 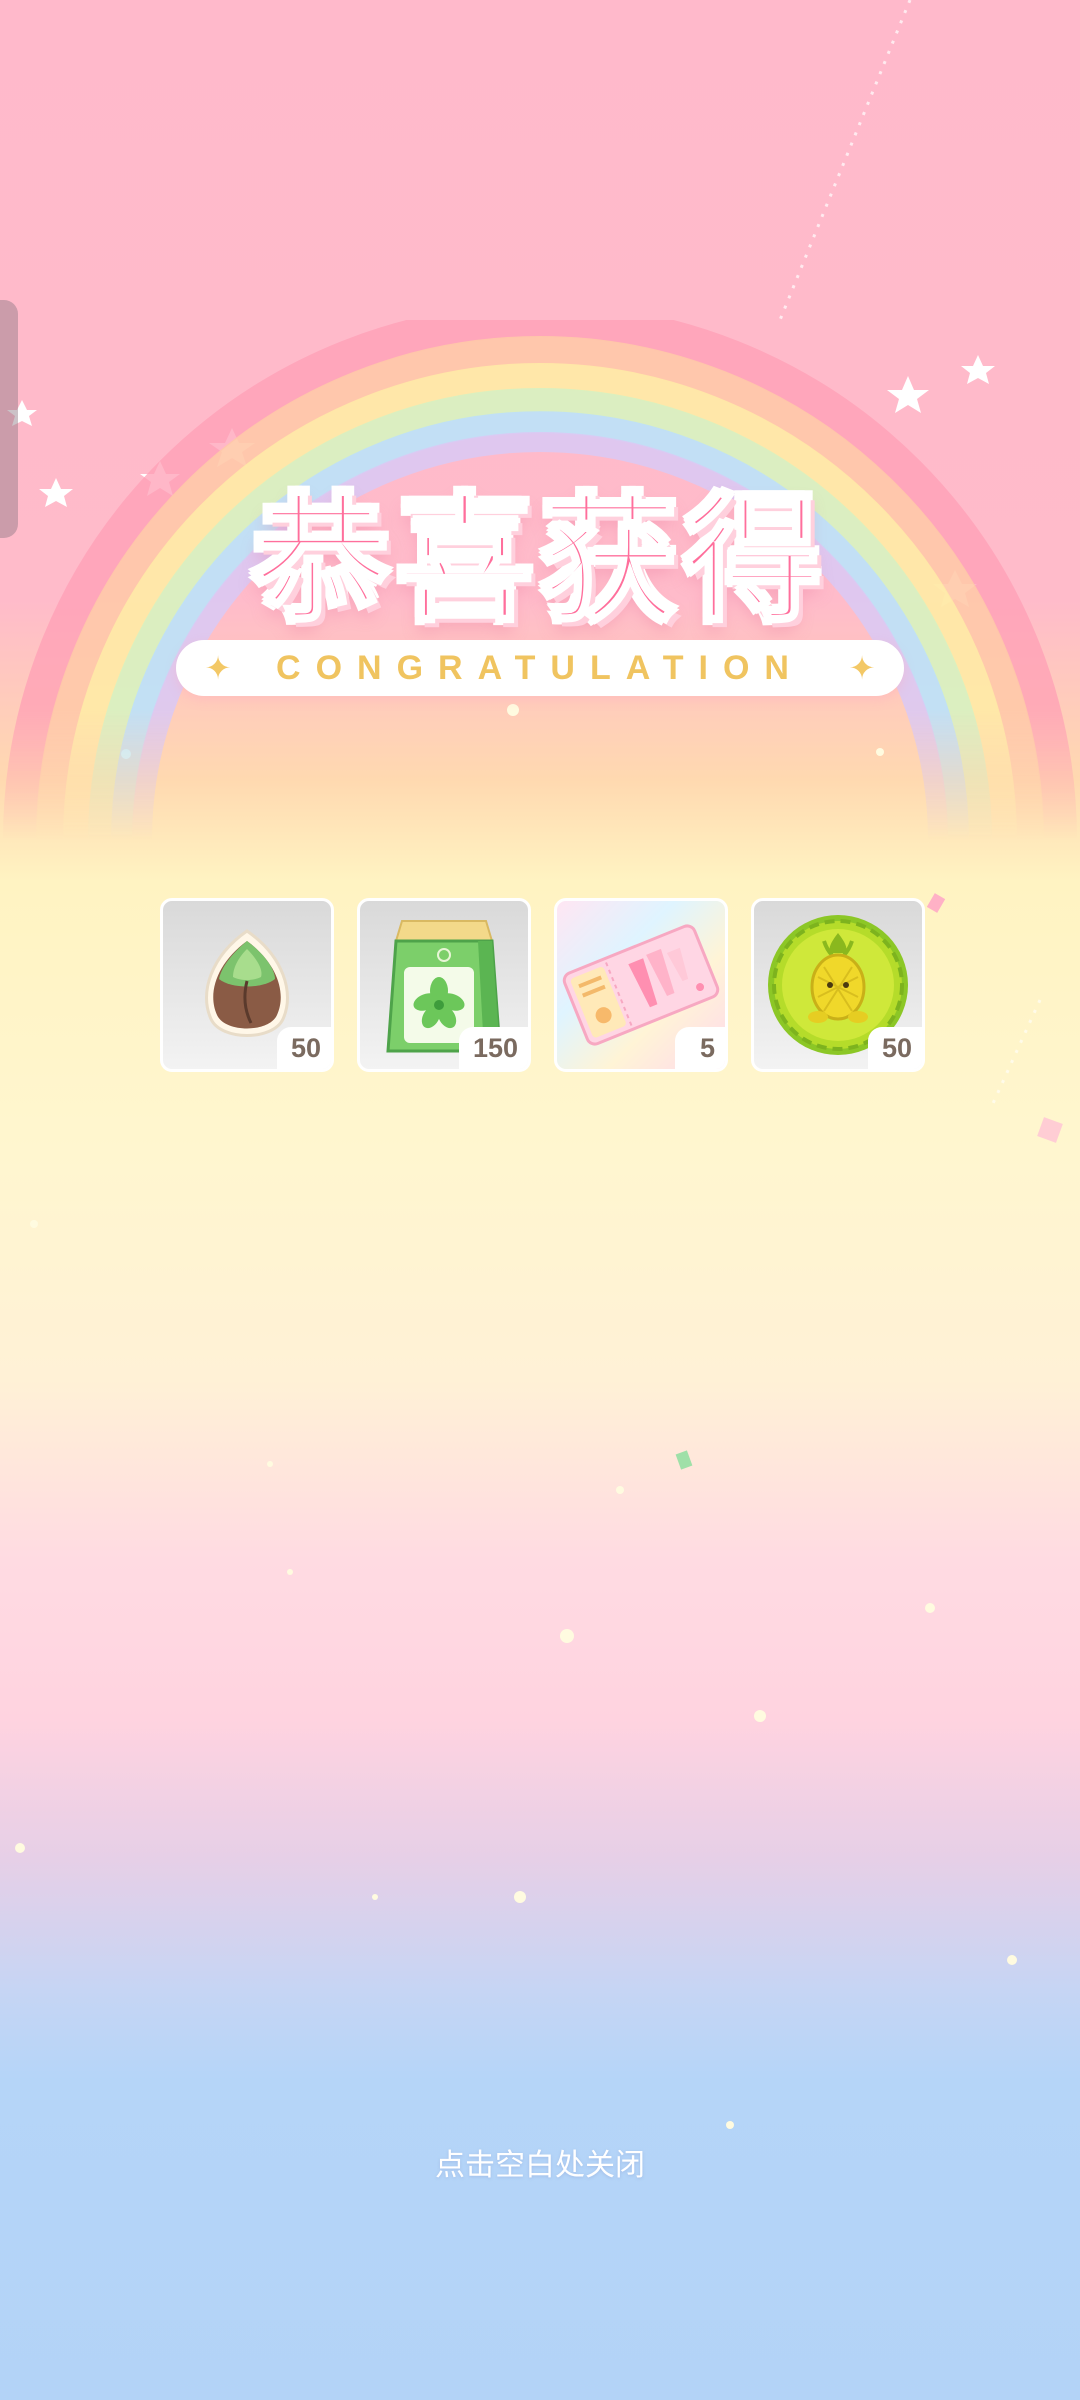 What do you see at coordinates (545, 987) in the screenshot?
I see `reward-list: 50 150 5 50` at bounding box center [545, 987].